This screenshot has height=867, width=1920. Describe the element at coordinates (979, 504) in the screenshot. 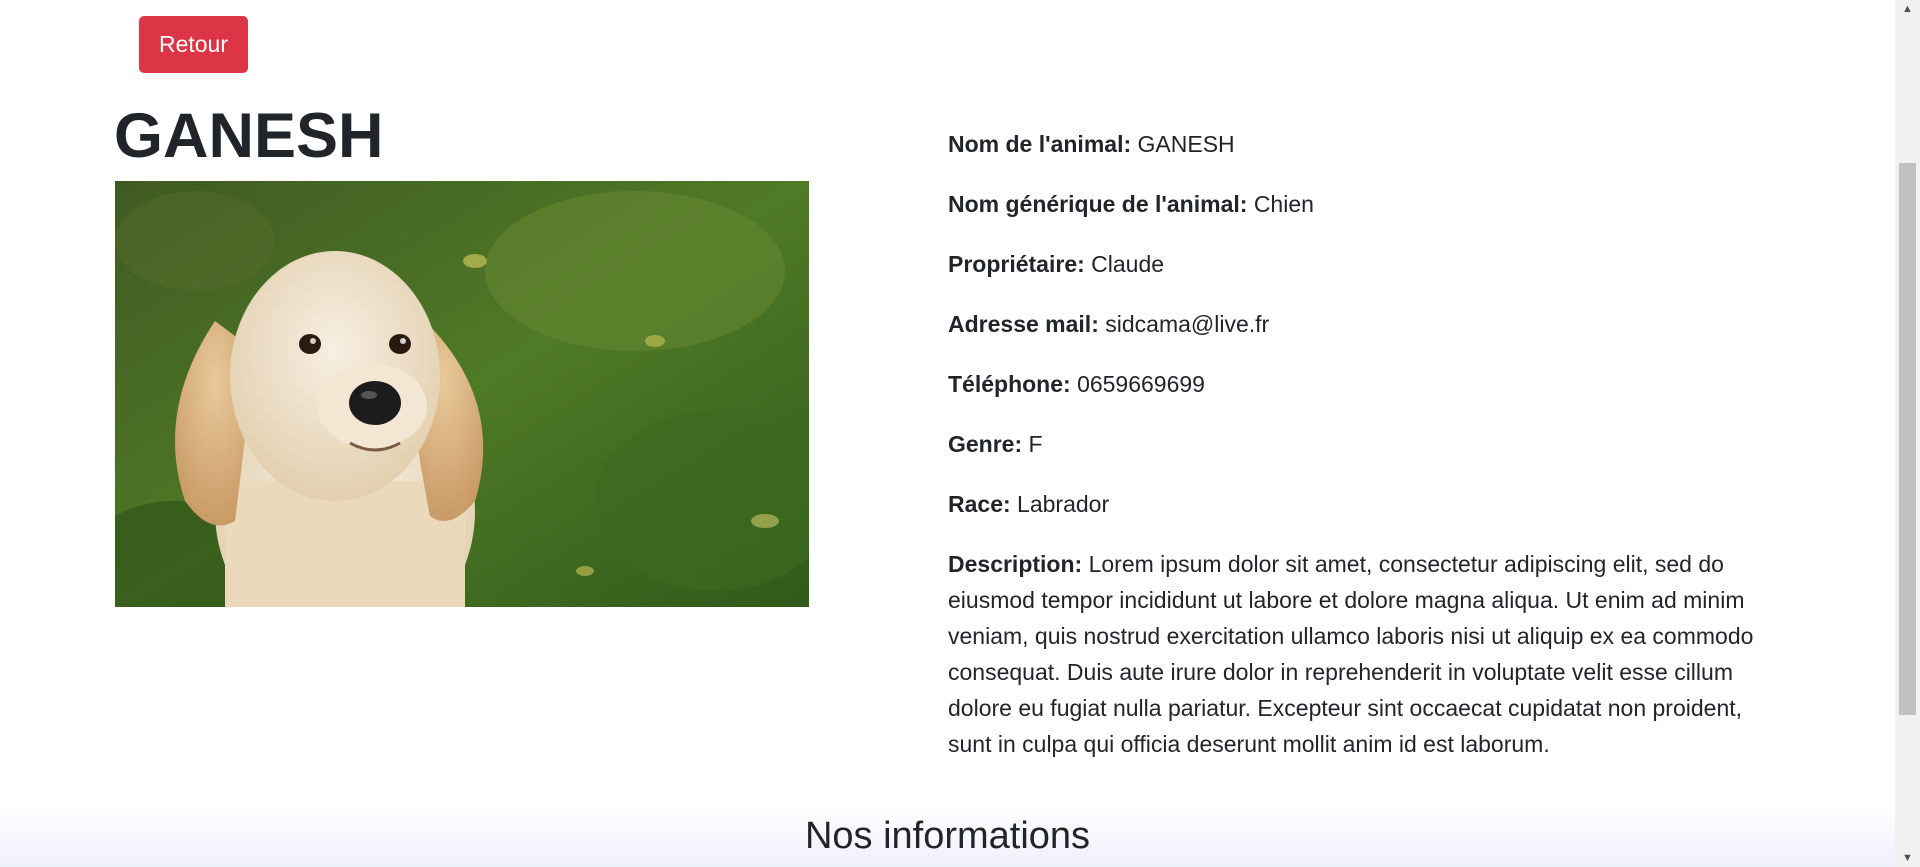

I see `info-label: Race:` at that location.